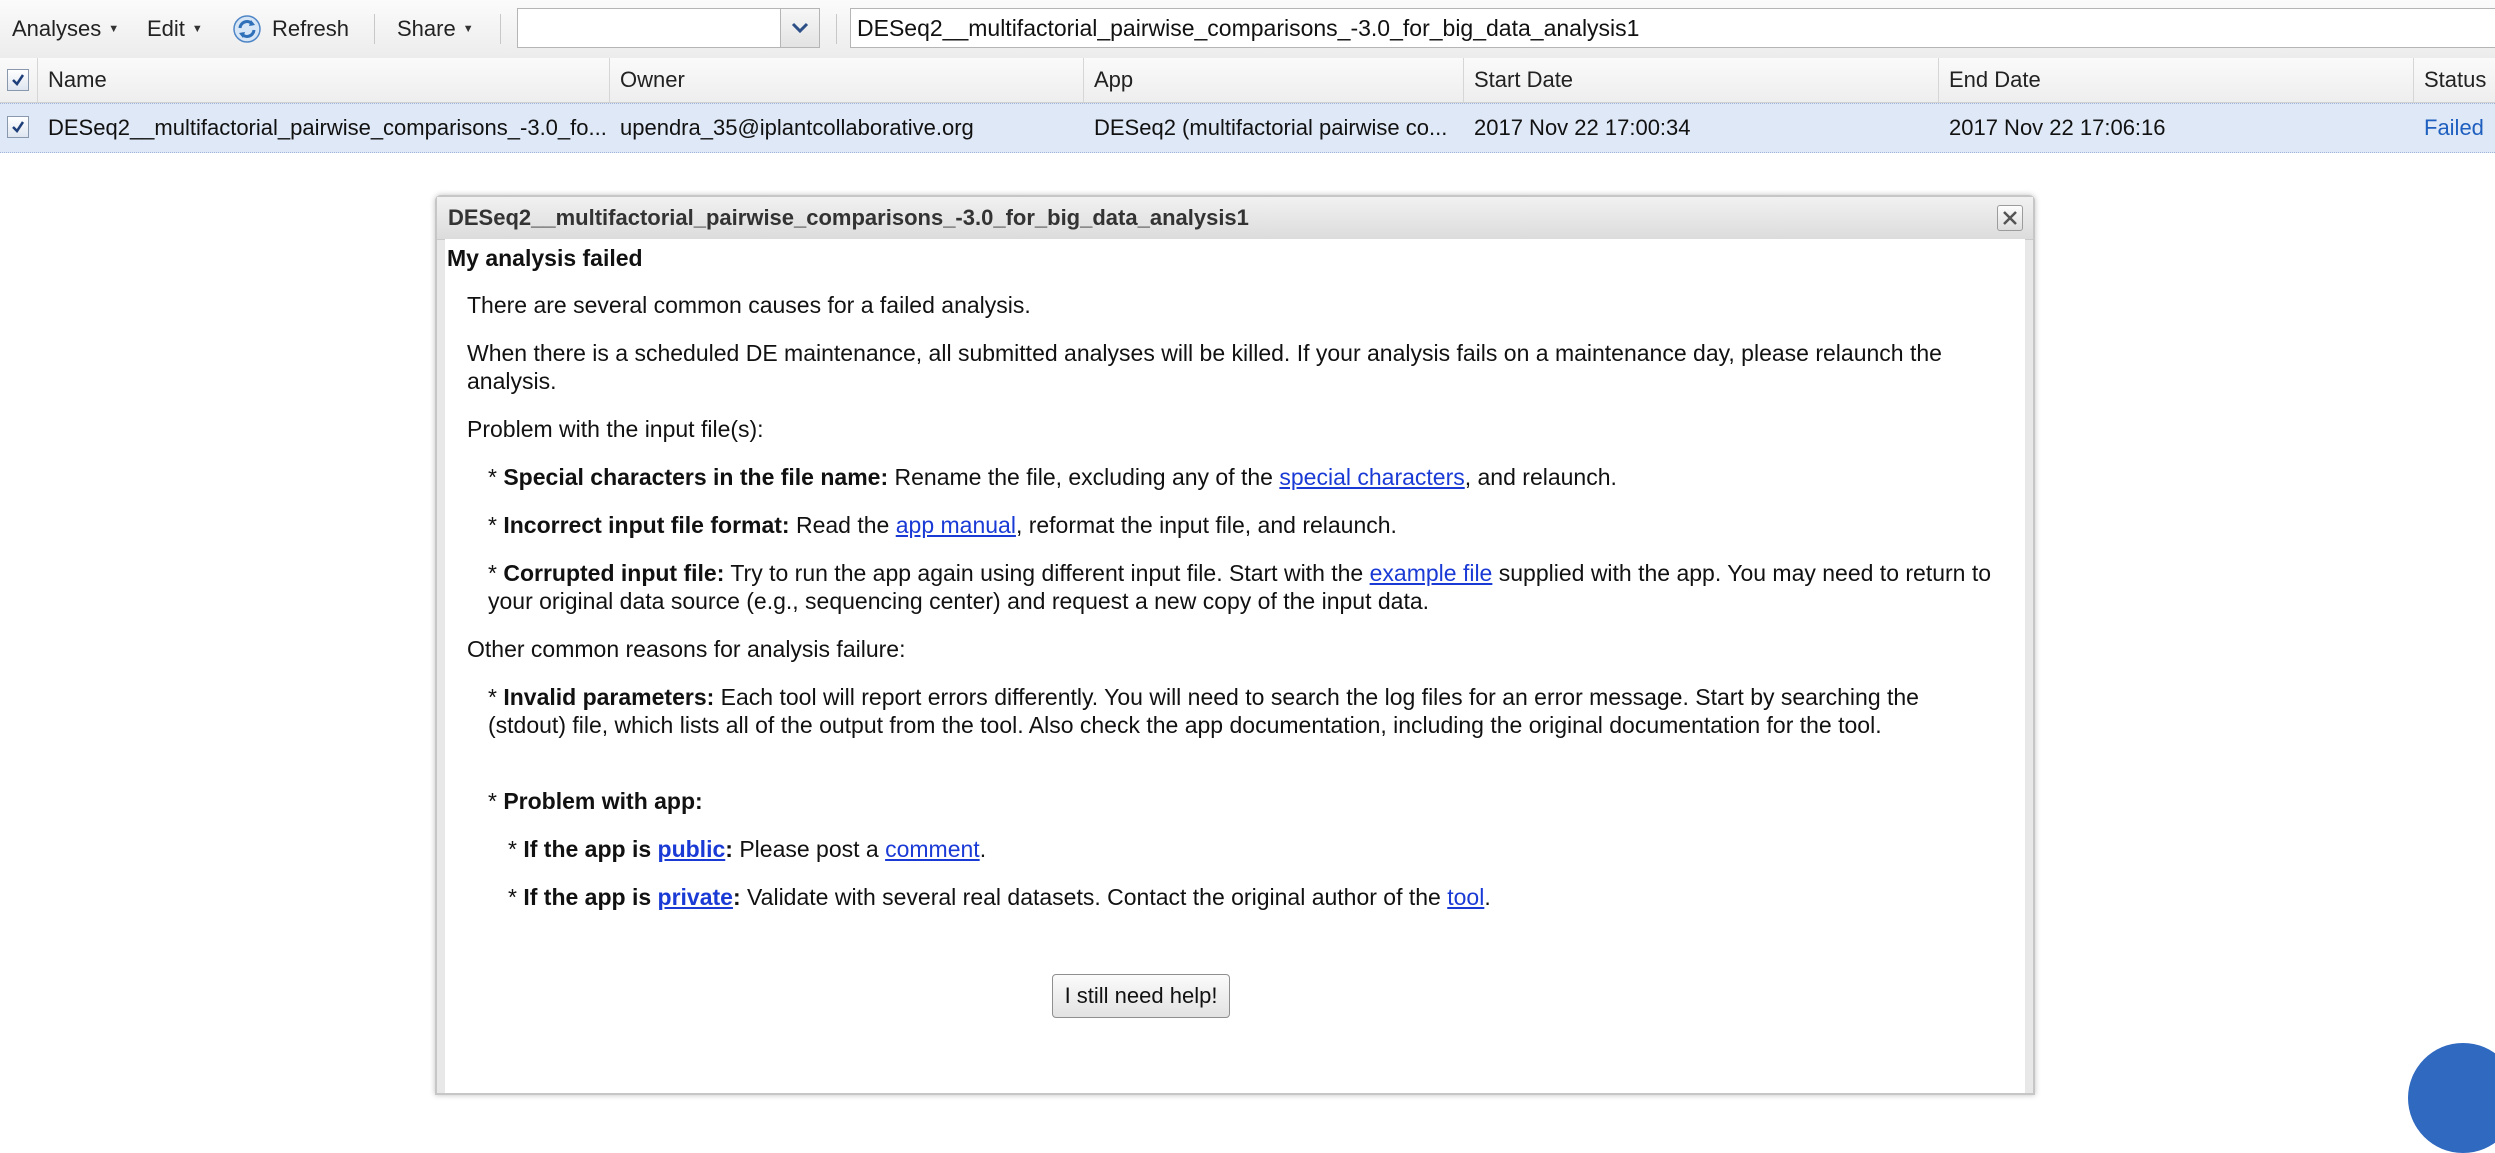 The image size is (2495, 1153). Describe the element at coordinates (1487, 897) in the screenshot. I see `private-app-text-end: .` at that location.